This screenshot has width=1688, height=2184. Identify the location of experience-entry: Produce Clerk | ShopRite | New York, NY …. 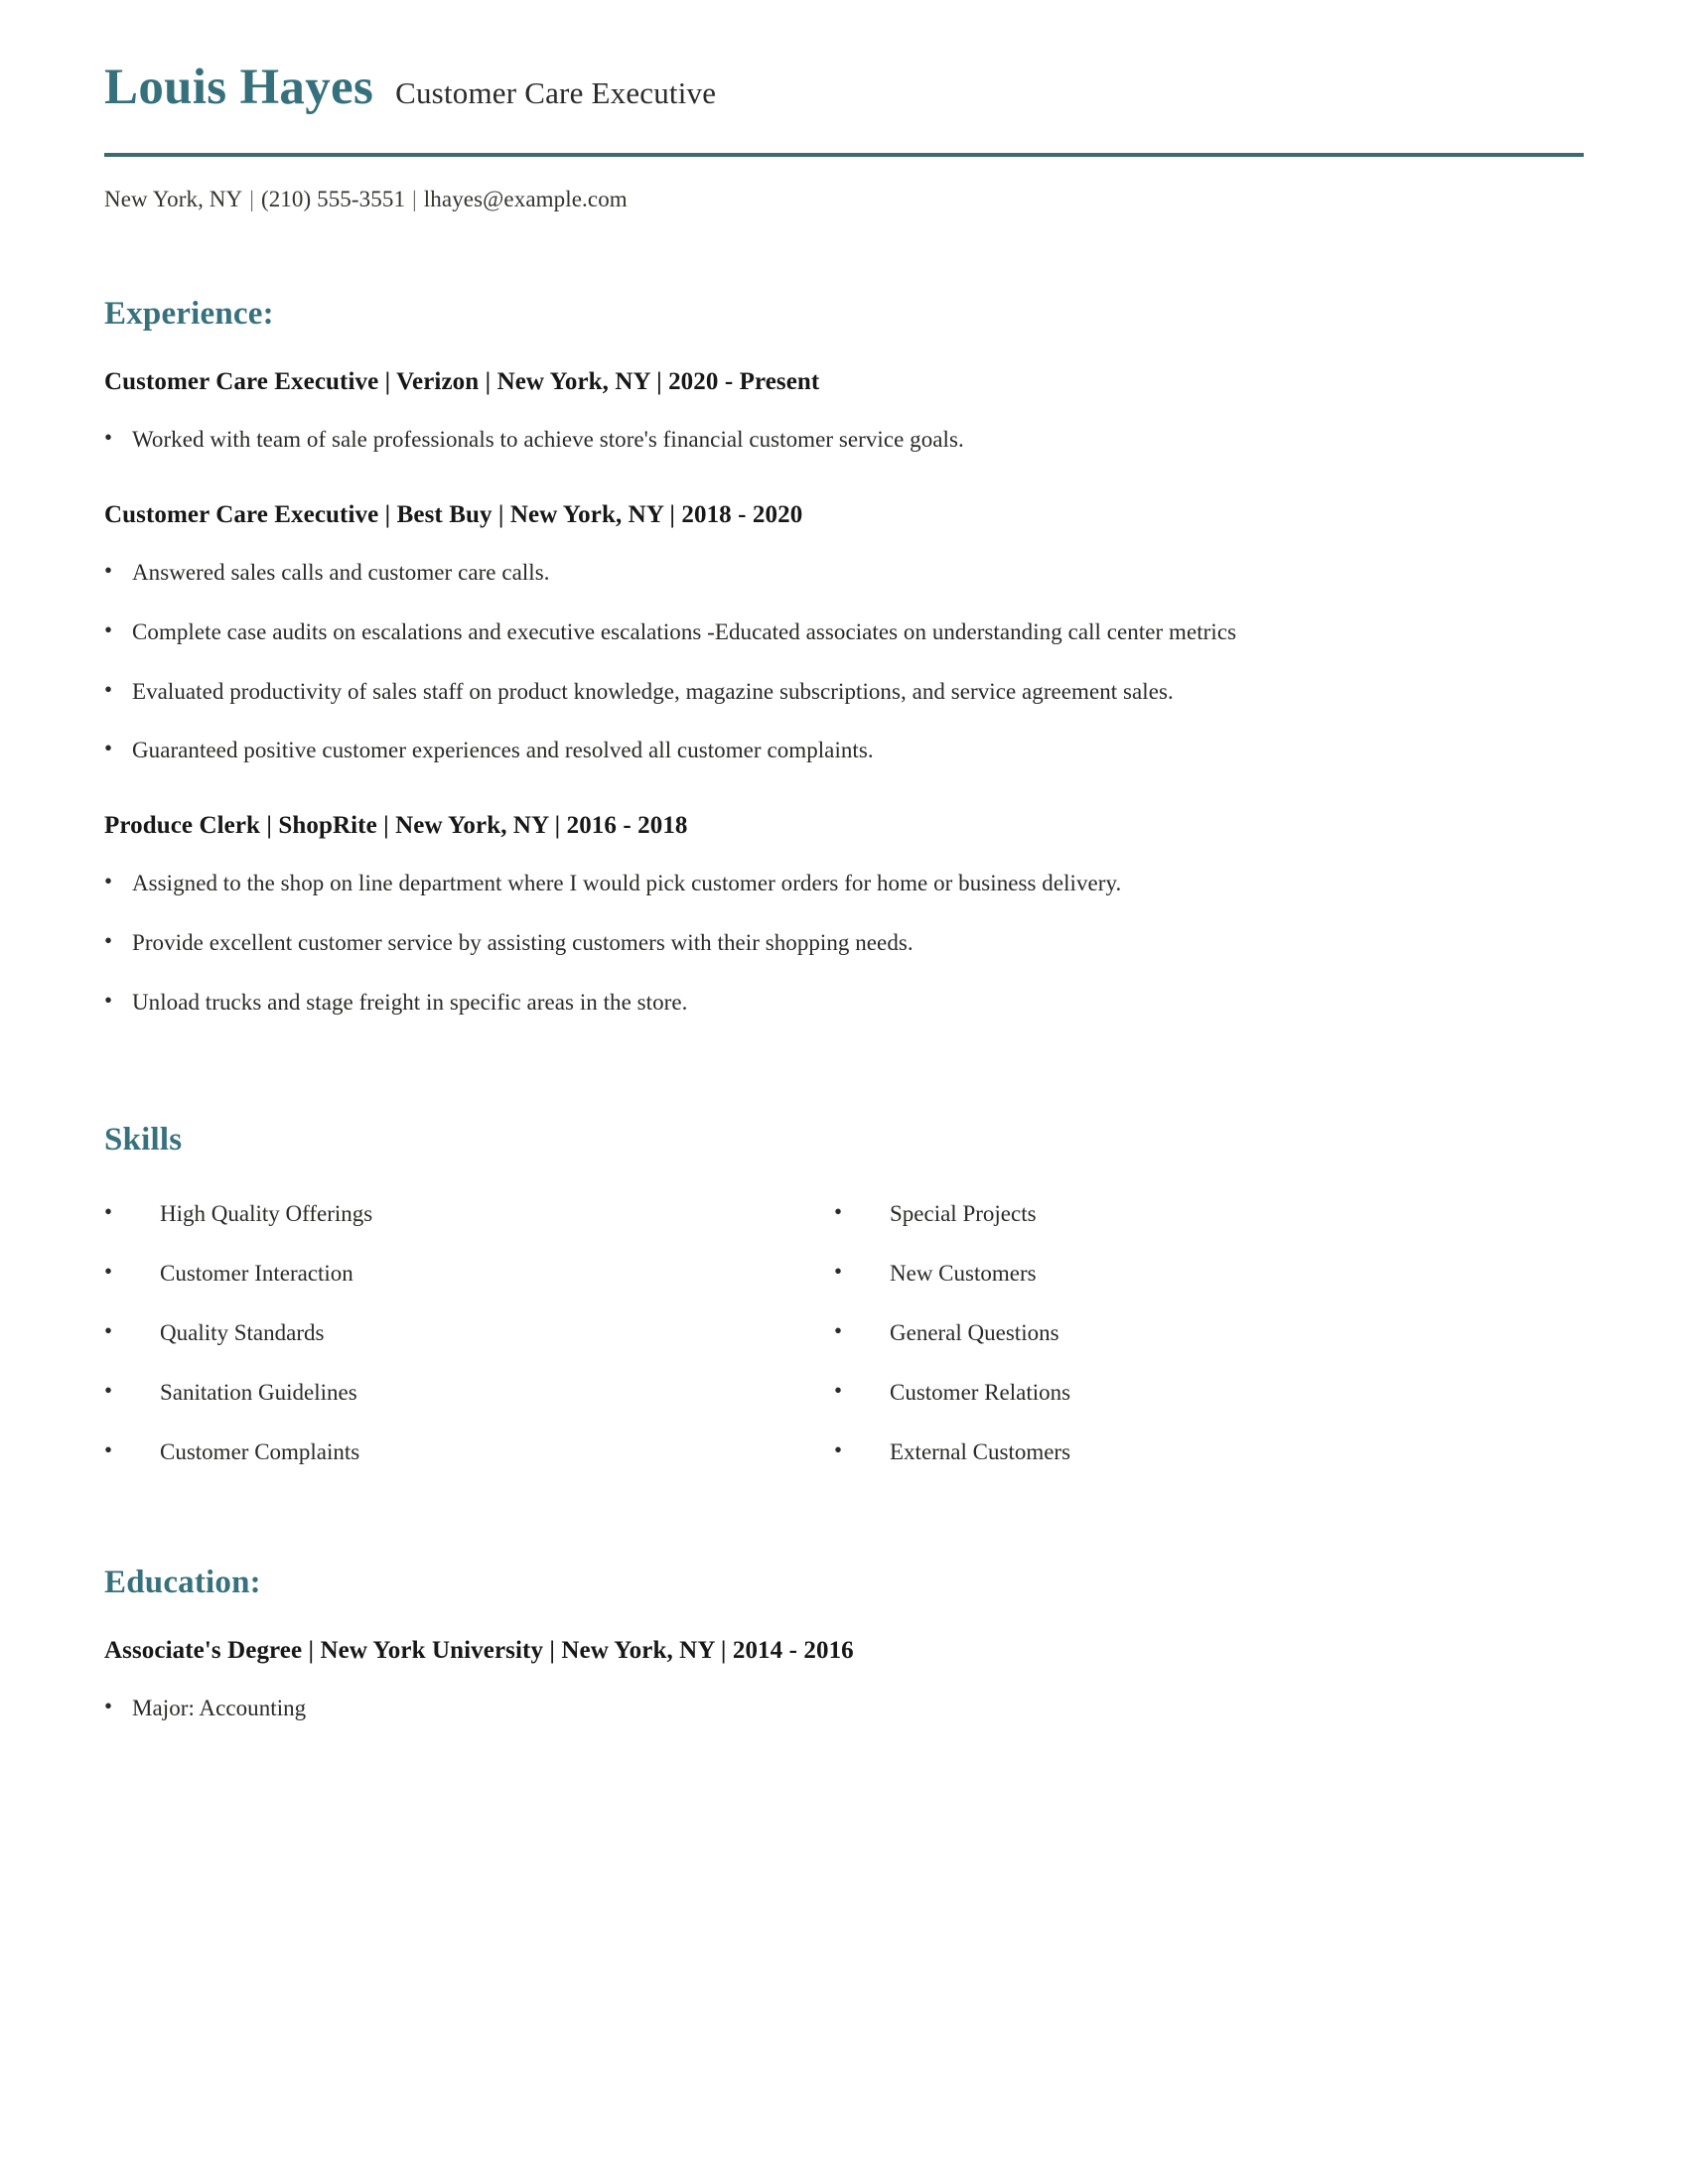
(844, 891).